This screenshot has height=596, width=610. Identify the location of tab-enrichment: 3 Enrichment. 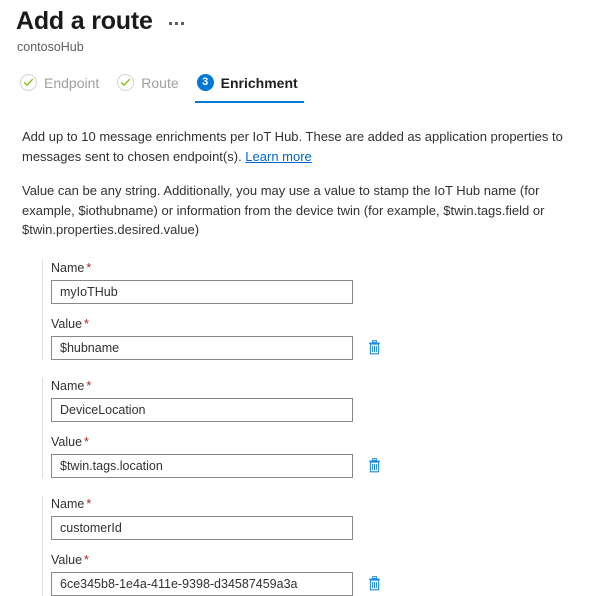
(248, 86).